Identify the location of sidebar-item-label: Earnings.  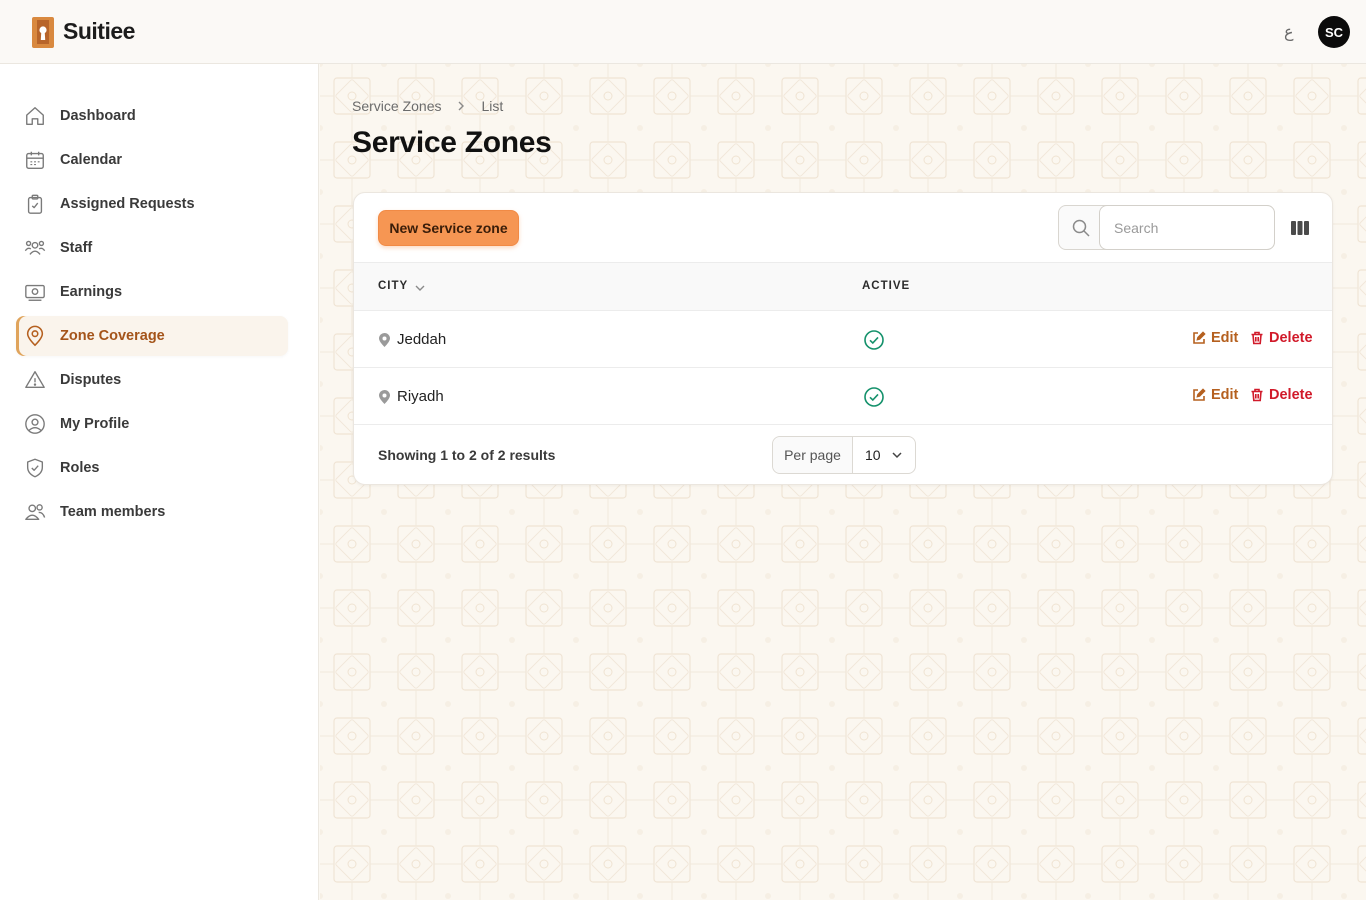
(91, 292).